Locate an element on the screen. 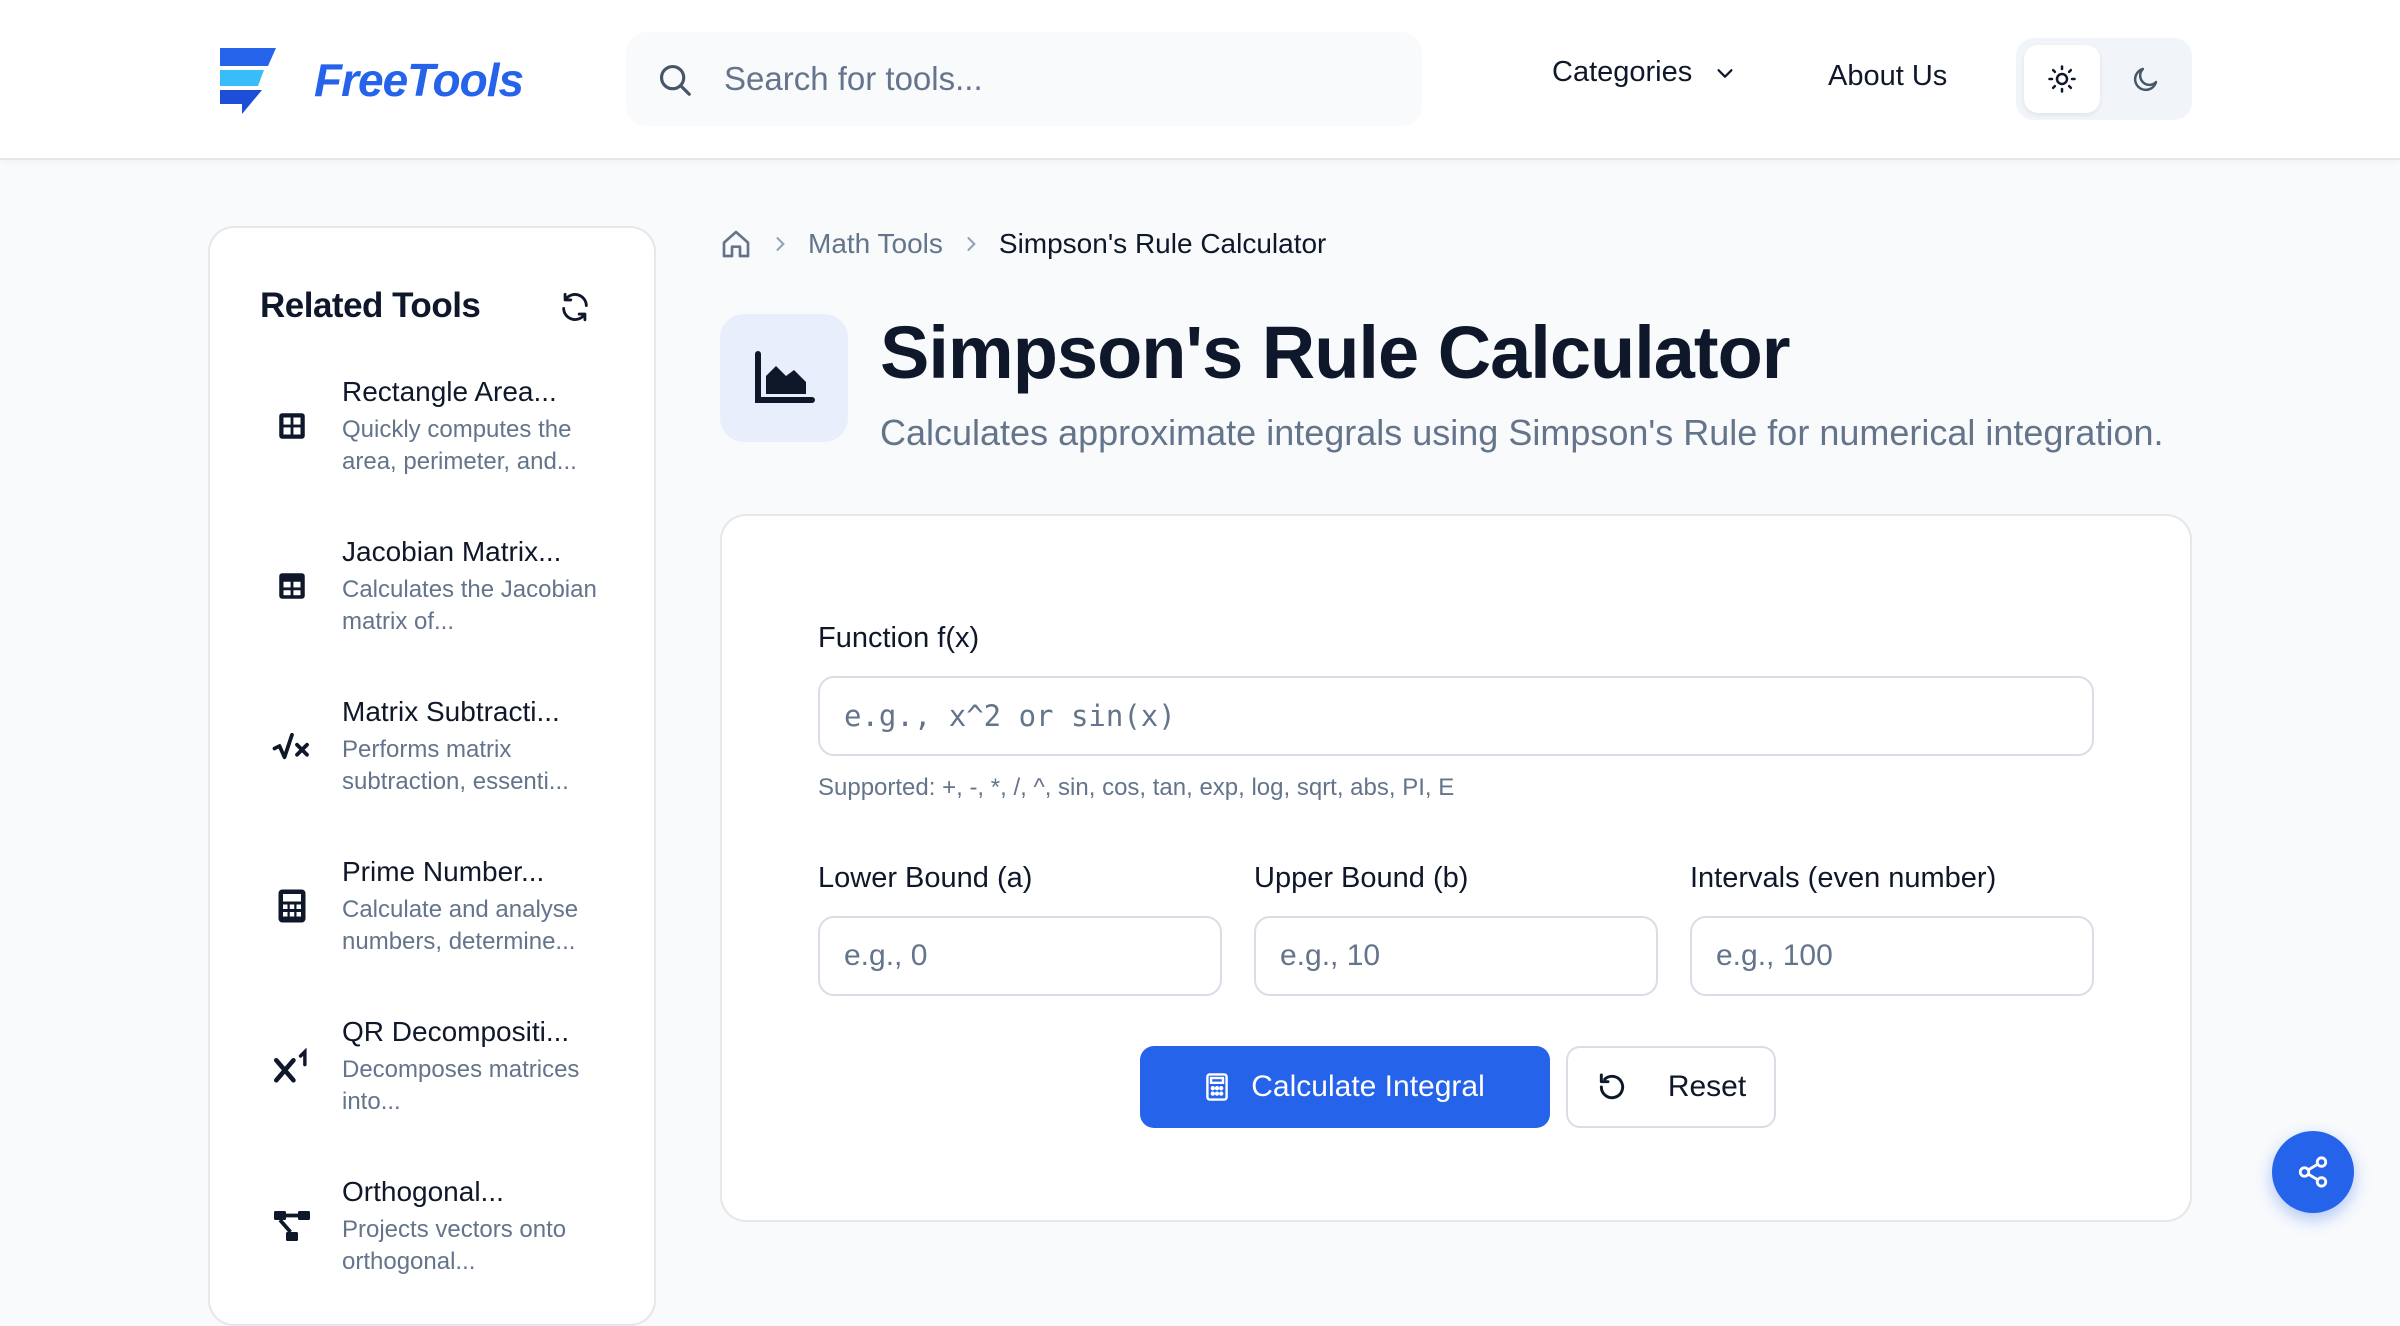 Image resolution: width=2400 pixels, height=1326 pixels. area-chart-icon is located at coordinates (785, 377).